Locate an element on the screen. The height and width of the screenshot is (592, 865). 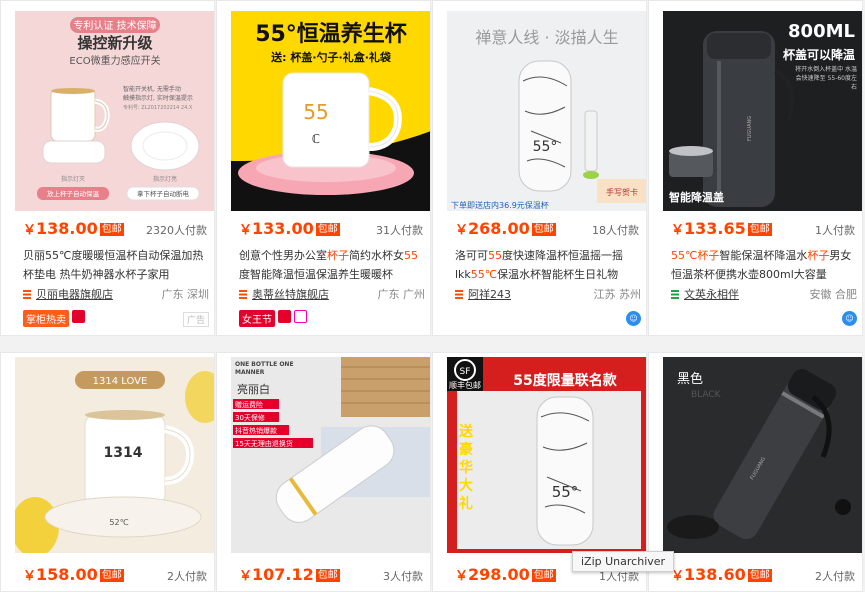
svg-text: 赠运费险 is located at coordinates (249, 404).